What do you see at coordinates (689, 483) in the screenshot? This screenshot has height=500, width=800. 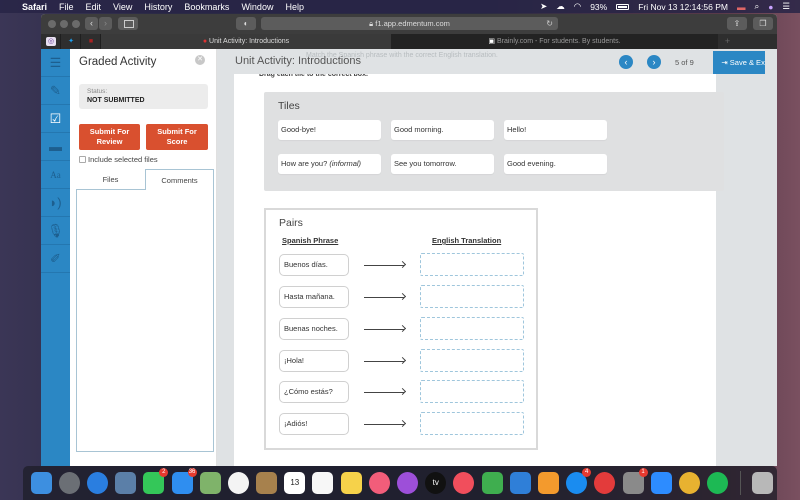 I see `dock-app-chrome` at bounding box center [689, 483].